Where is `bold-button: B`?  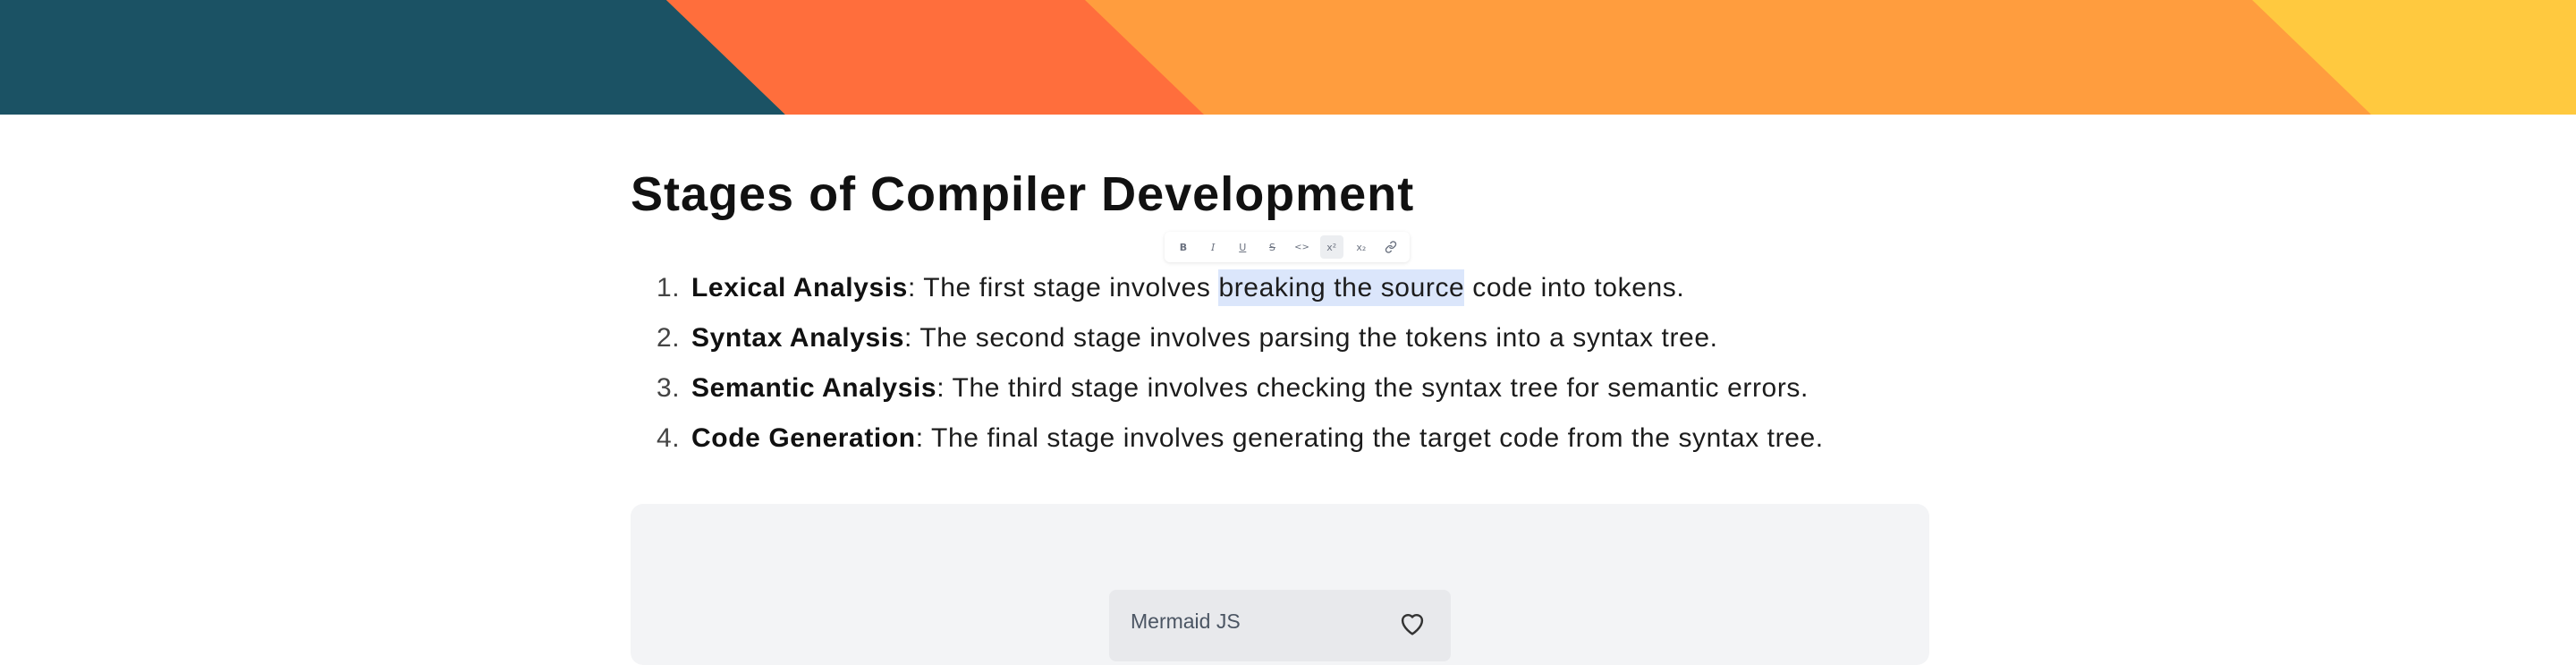 bold-button: B is located at coordinates (1183, 247).